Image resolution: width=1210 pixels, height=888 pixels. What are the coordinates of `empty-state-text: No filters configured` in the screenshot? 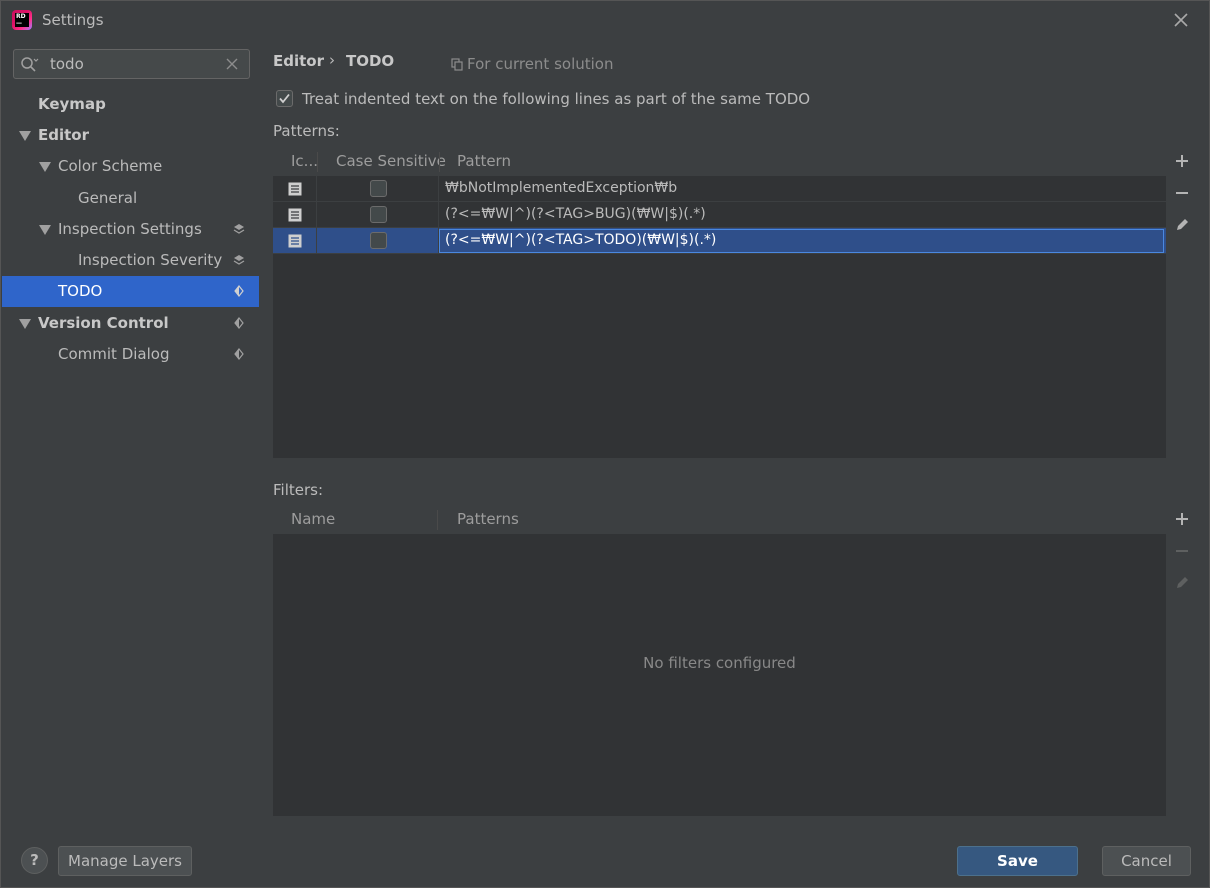 It's located at (719, 663).